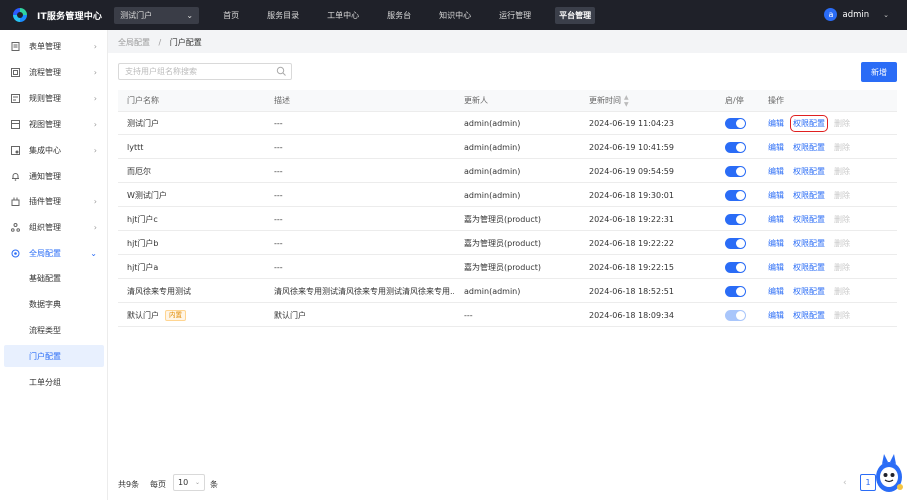 The height and width of the screenshot is (500, 907). Describe the element at coordinates (626, 101) in the screenshot. I see `sort-icon: ▲ ▼` at that location.